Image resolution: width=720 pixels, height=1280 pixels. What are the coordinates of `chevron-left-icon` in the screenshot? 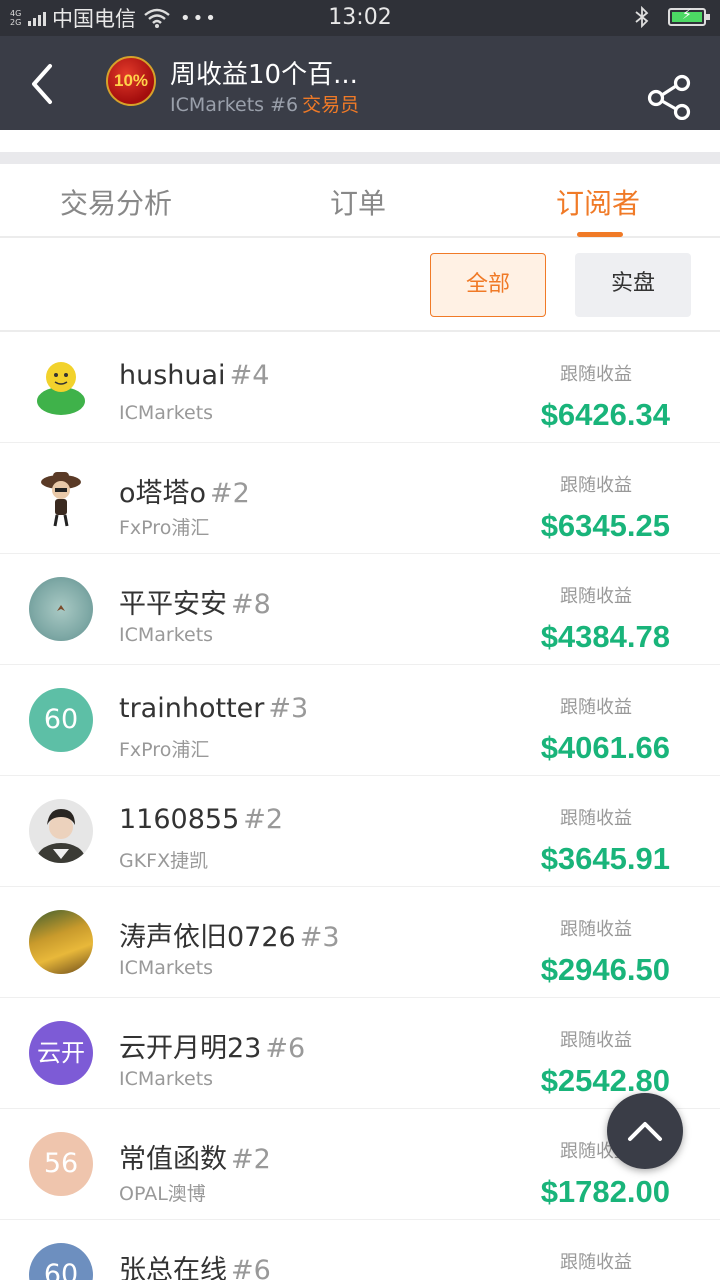 It's located at (42, 84).